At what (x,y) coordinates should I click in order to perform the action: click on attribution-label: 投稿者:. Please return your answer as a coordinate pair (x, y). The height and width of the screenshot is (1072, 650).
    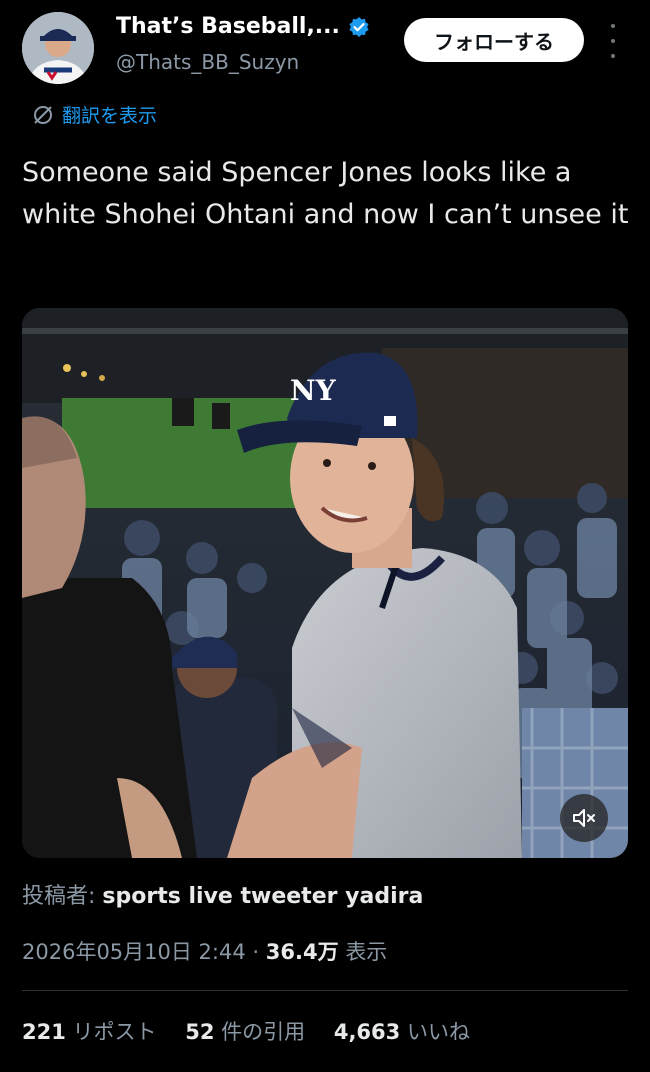
    Looking at the image, I should click on (59, 896).